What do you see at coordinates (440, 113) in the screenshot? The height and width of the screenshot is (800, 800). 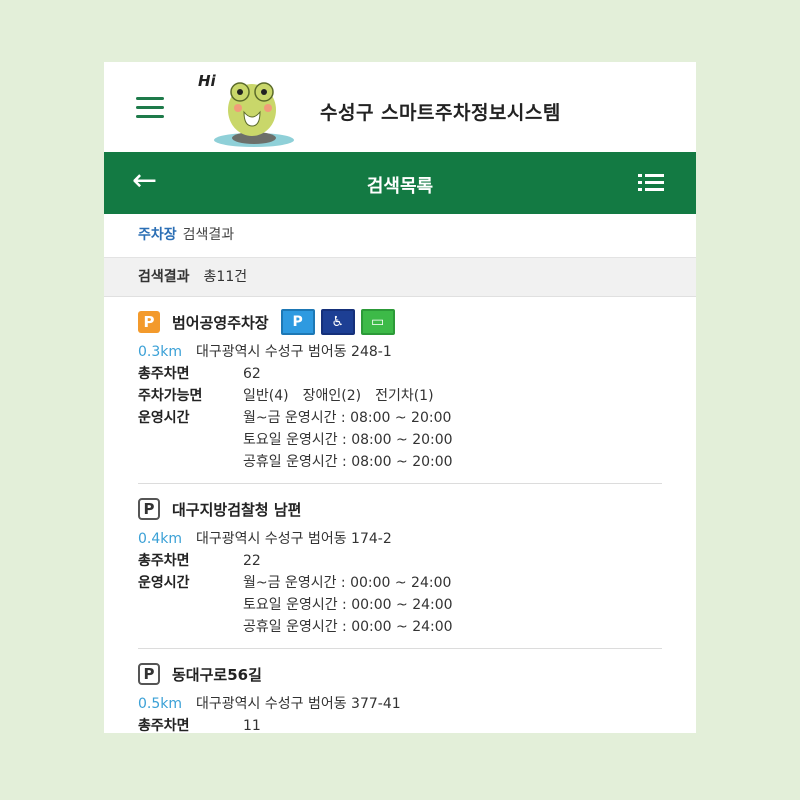 I see `app-title: 수성구 스마트주차정보시스템` at bounding box center [440, 113].